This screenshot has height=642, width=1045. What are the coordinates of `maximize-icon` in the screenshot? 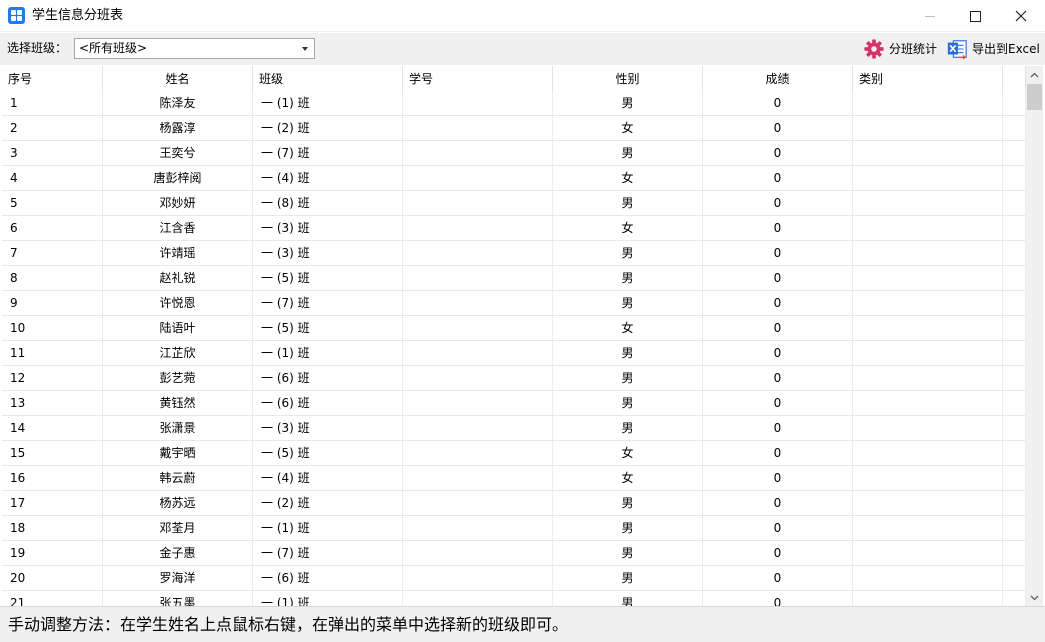 It's located at (975, 16).